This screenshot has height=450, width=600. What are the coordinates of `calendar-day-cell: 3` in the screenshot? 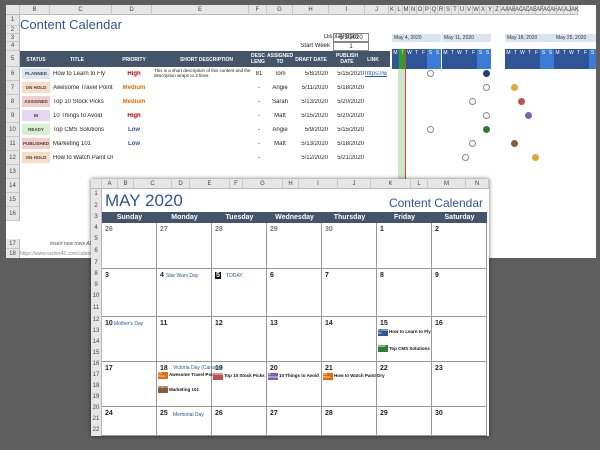 It's located at (129, 293).